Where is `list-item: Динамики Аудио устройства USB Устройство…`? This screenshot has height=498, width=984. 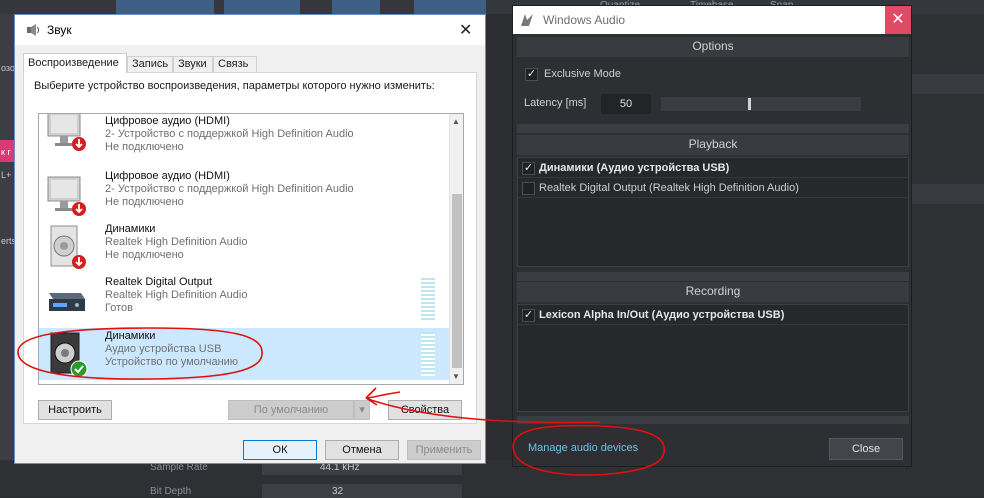 list-item: Динамики Аудио устройства USB Устройство… is located at coordinates (244, 354).